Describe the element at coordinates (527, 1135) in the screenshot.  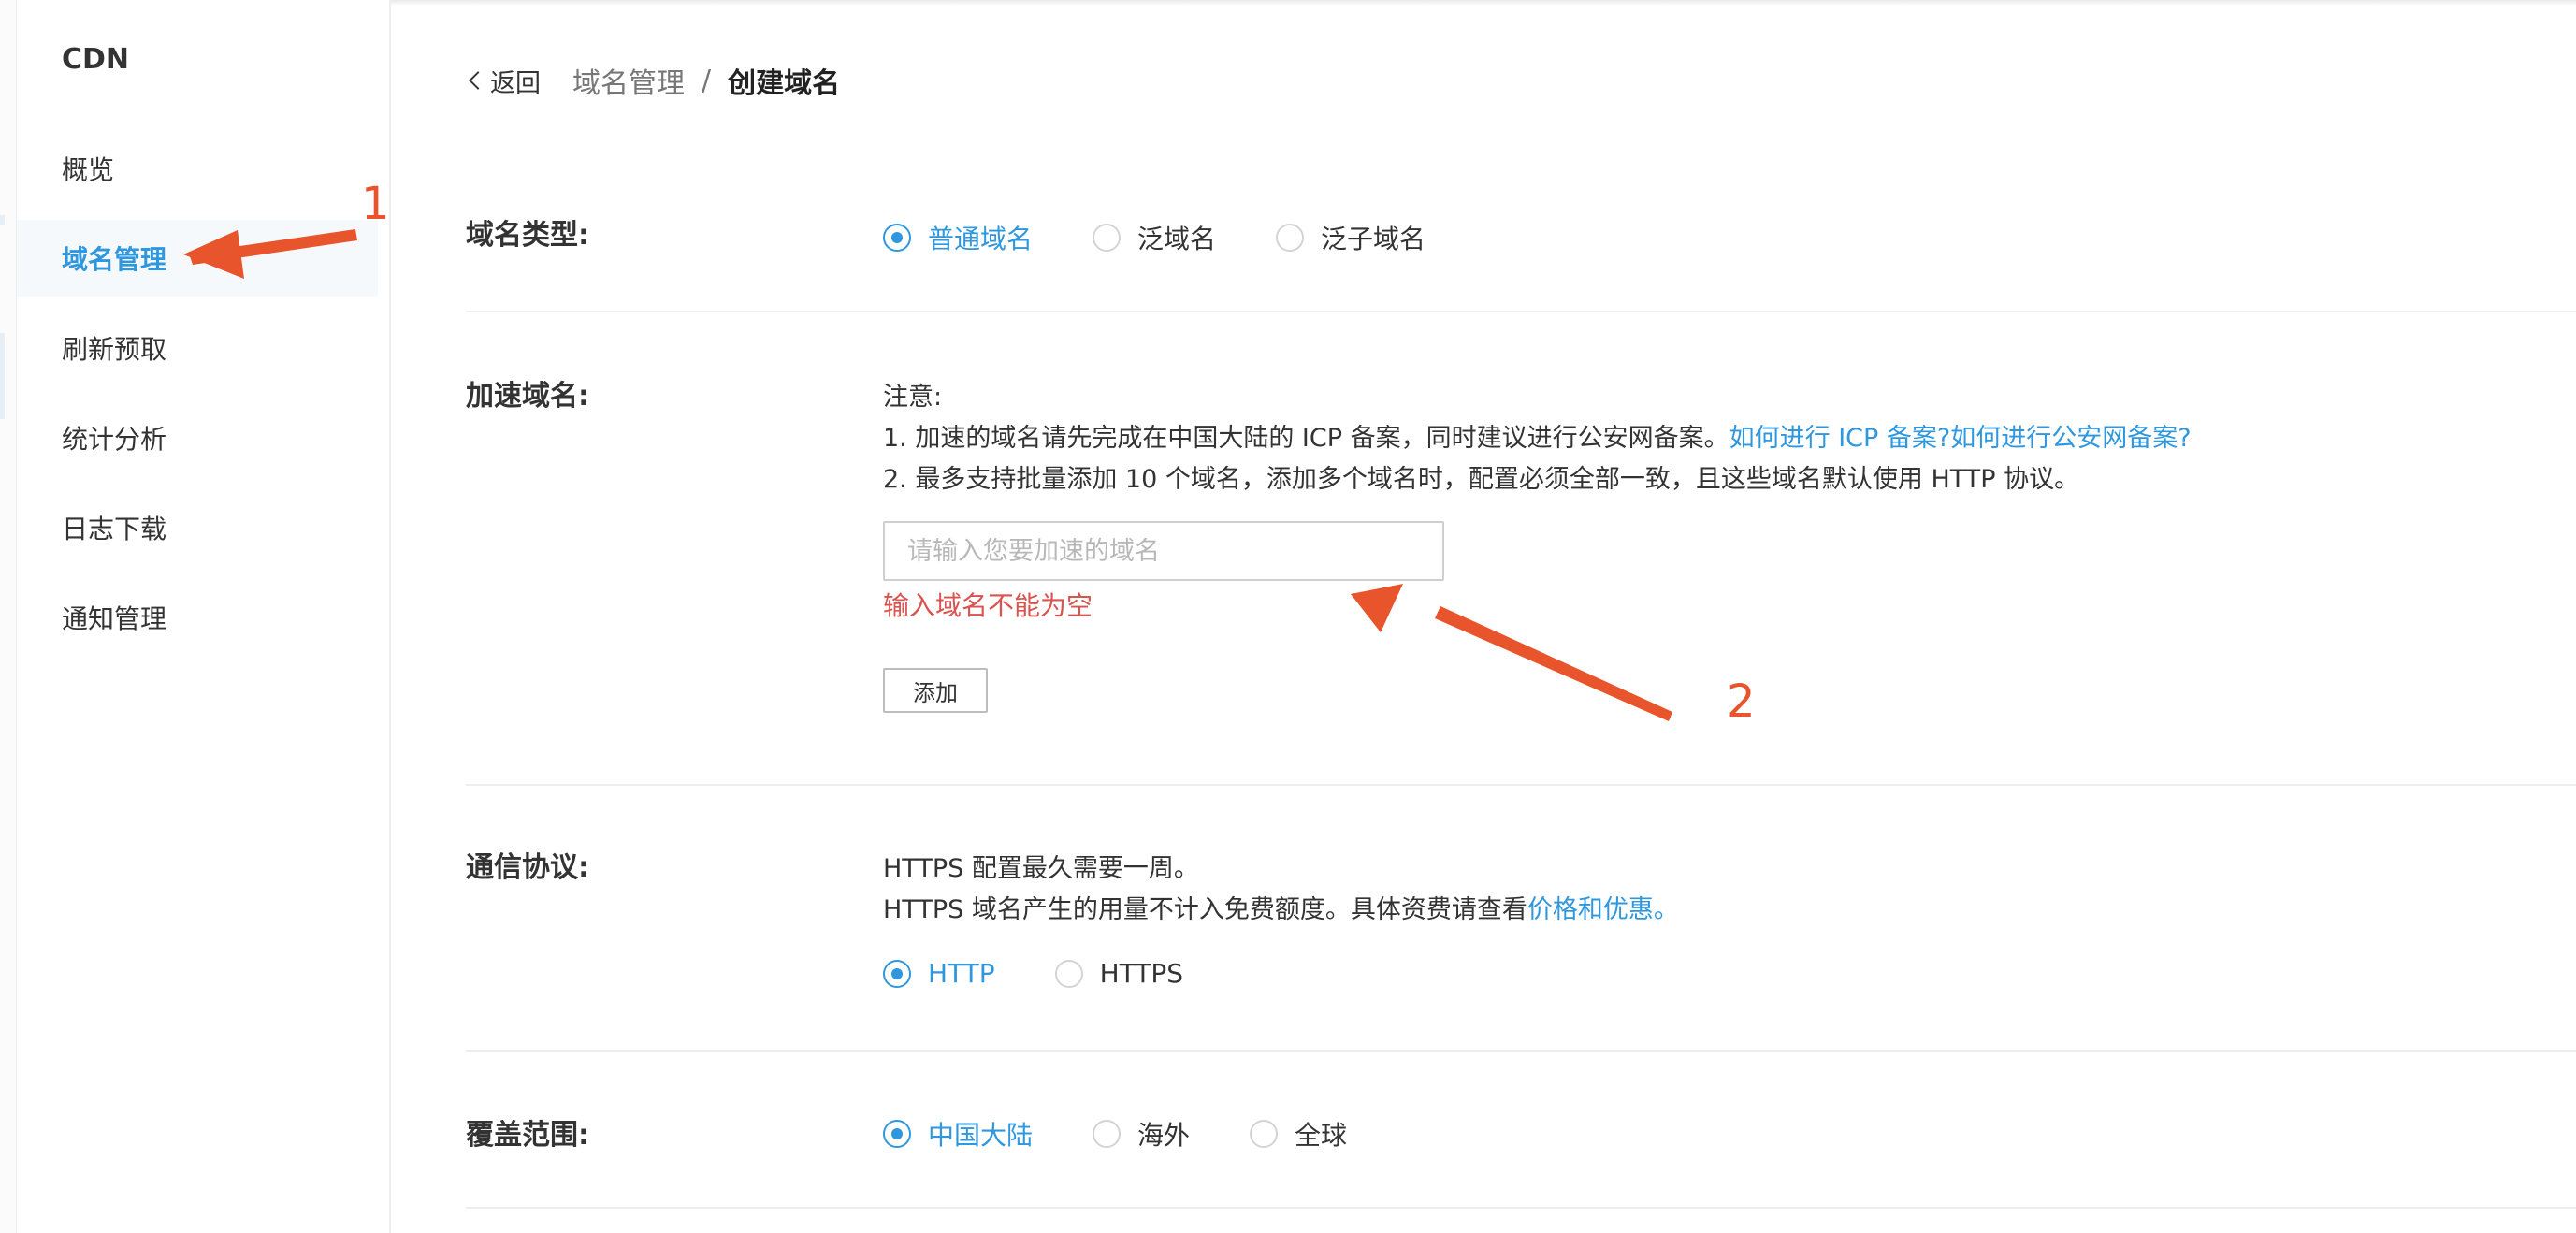
I see `coverage-label: 覆盖范围:` at that location.